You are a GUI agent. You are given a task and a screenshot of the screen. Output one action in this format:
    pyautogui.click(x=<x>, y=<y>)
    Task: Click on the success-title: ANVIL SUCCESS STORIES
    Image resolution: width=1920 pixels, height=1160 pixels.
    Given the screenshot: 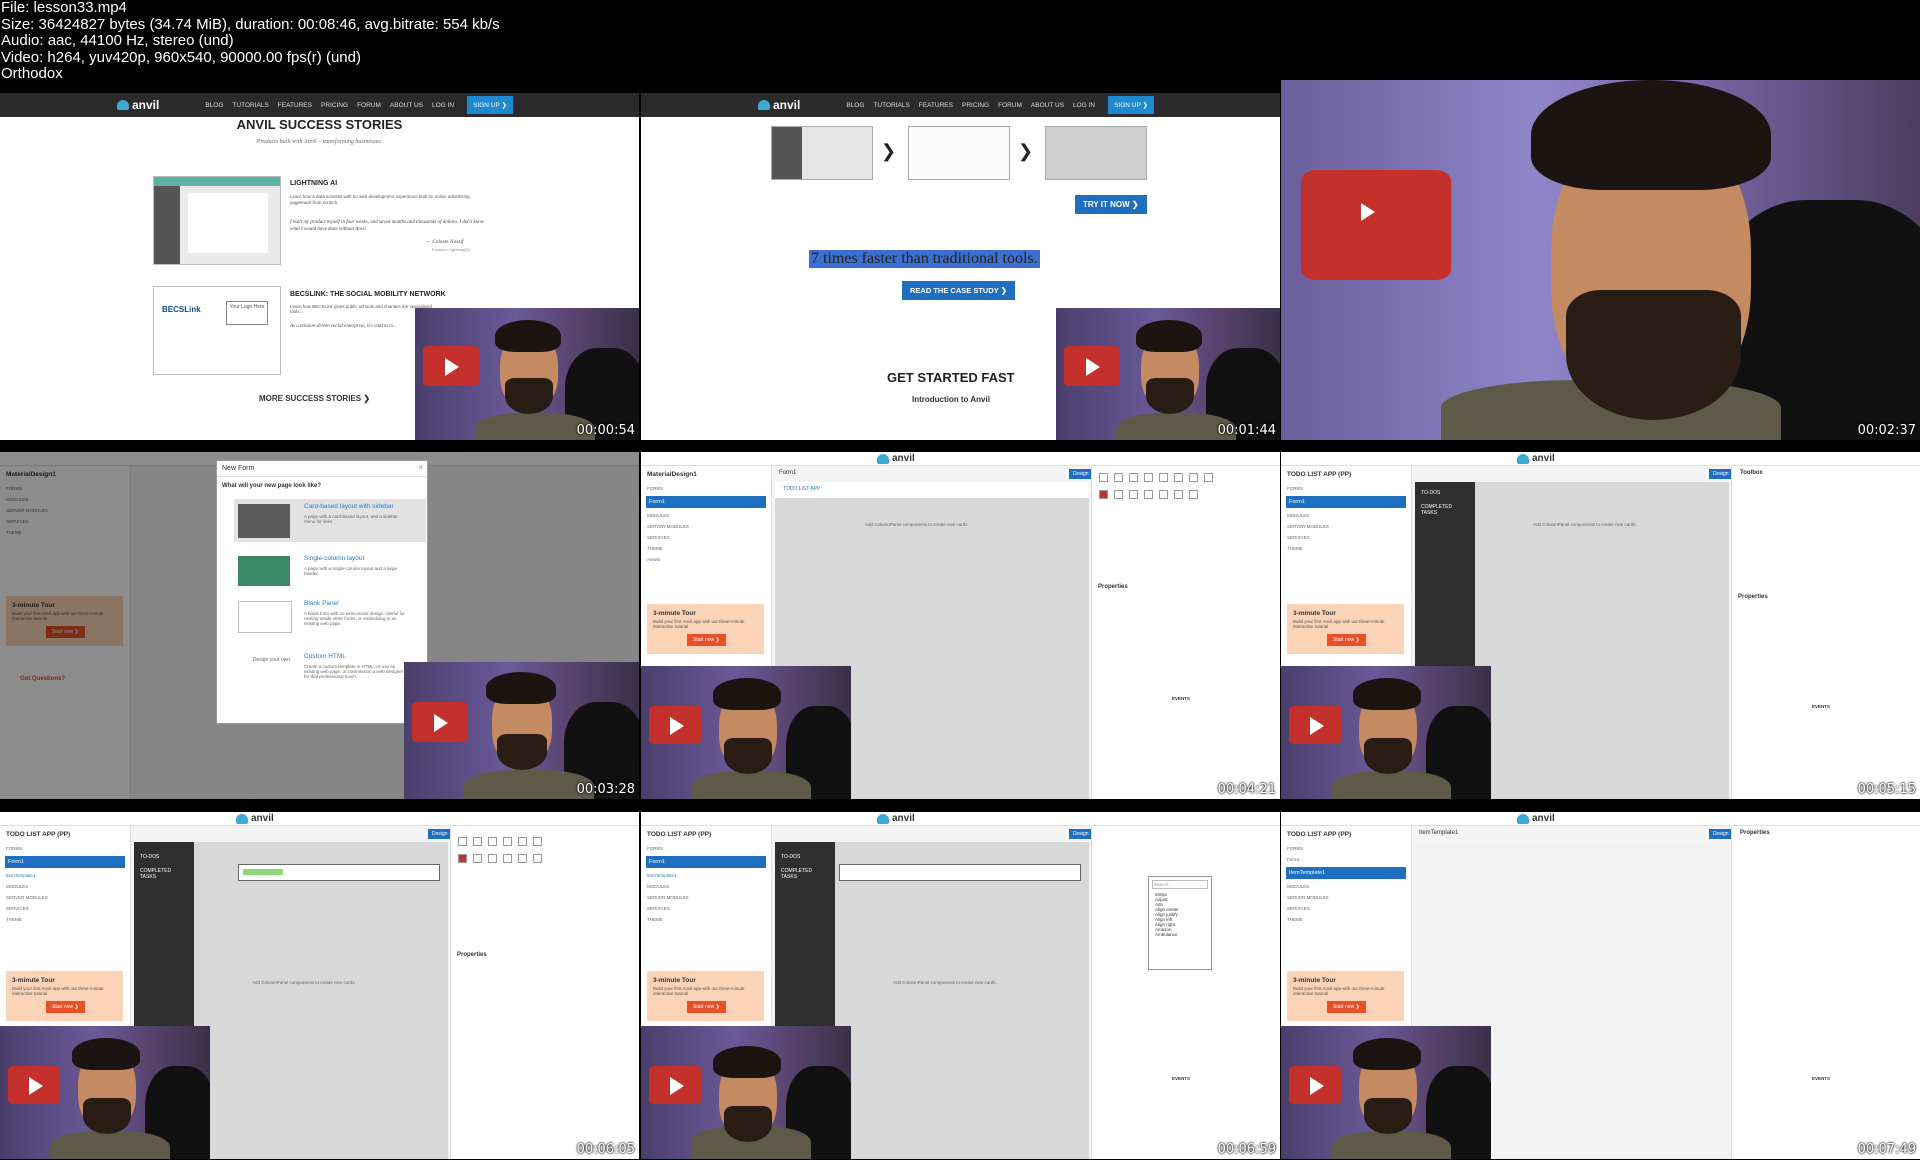 What is the action you would take?
    pyautogui.click(x=319, y=124)
    